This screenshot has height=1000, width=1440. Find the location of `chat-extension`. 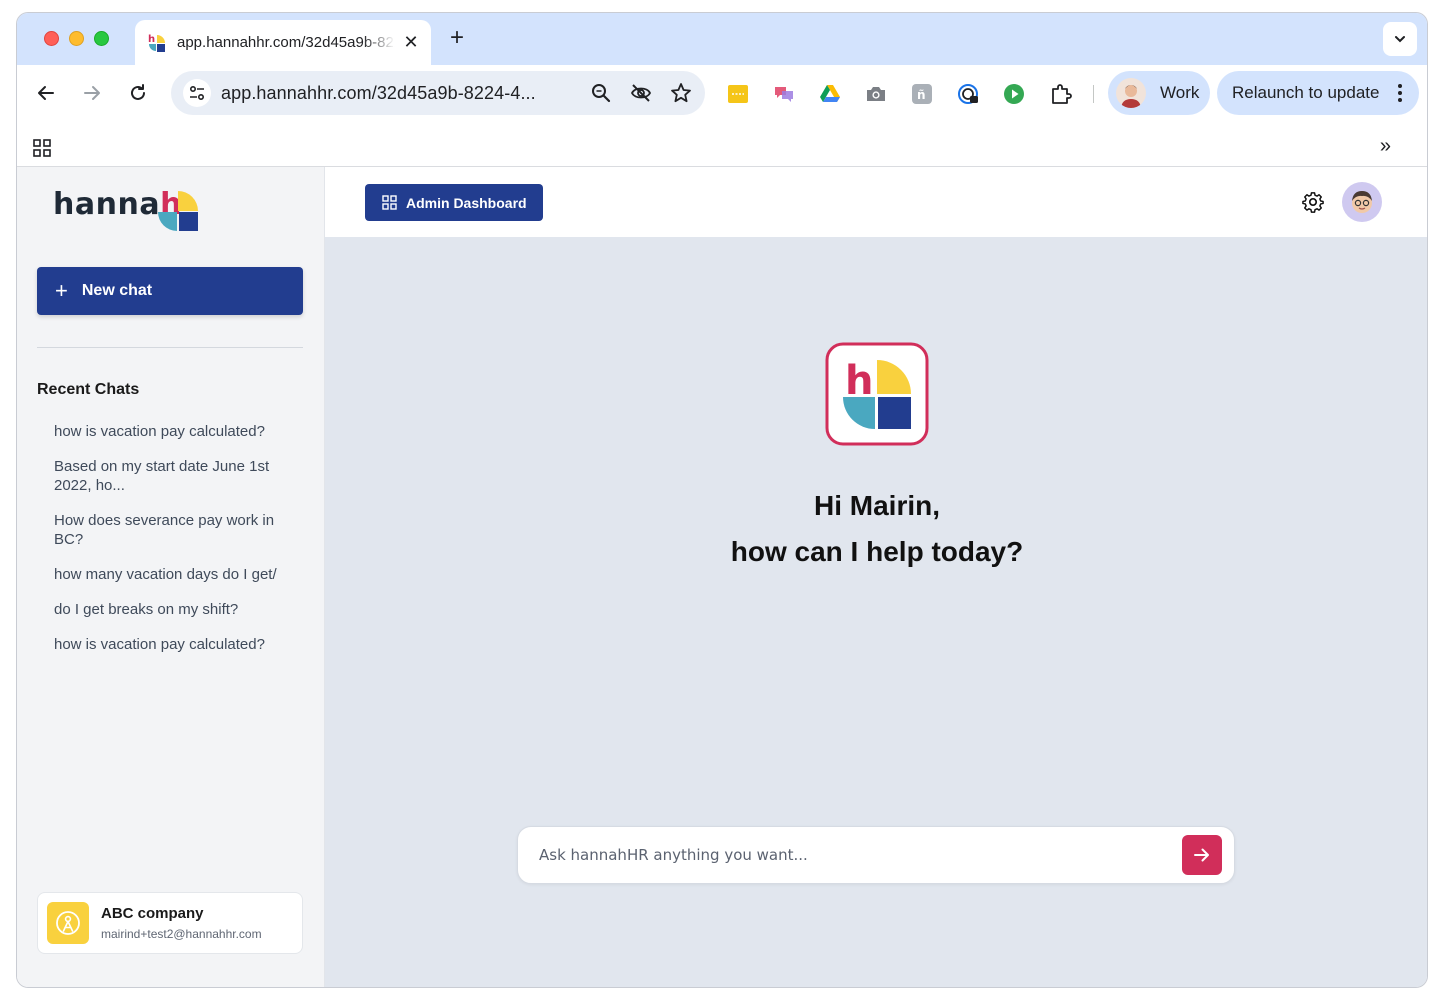

chat-extension is located at coordinates (784, 94).